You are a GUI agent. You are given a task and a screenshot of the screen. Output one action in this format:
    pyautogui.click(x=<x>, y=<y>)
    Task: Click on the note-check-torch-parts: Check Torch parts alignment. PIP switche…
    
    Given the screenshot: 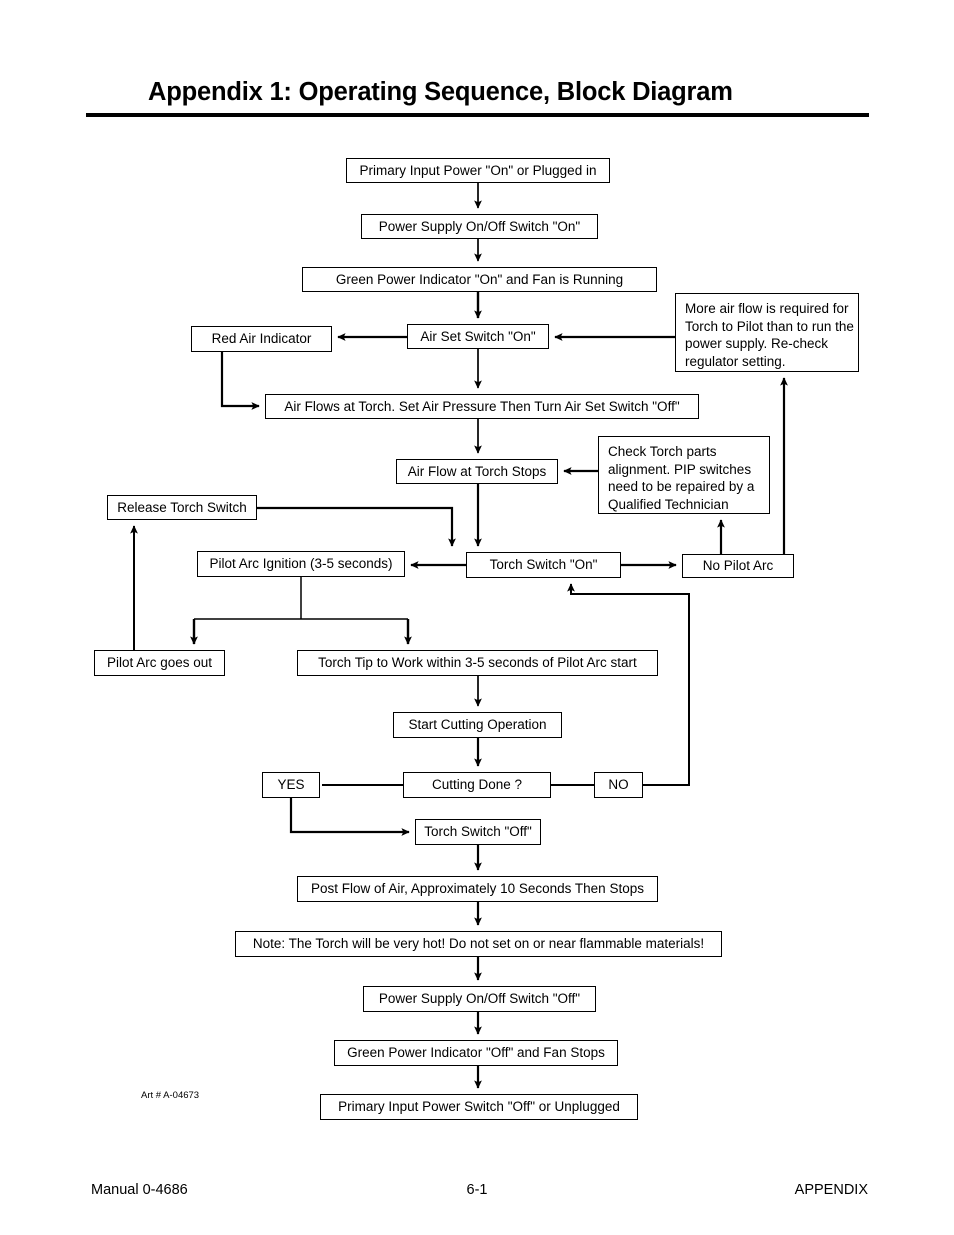 What is the action you would take?
    pyautogui.click(x=684, y=475)
    